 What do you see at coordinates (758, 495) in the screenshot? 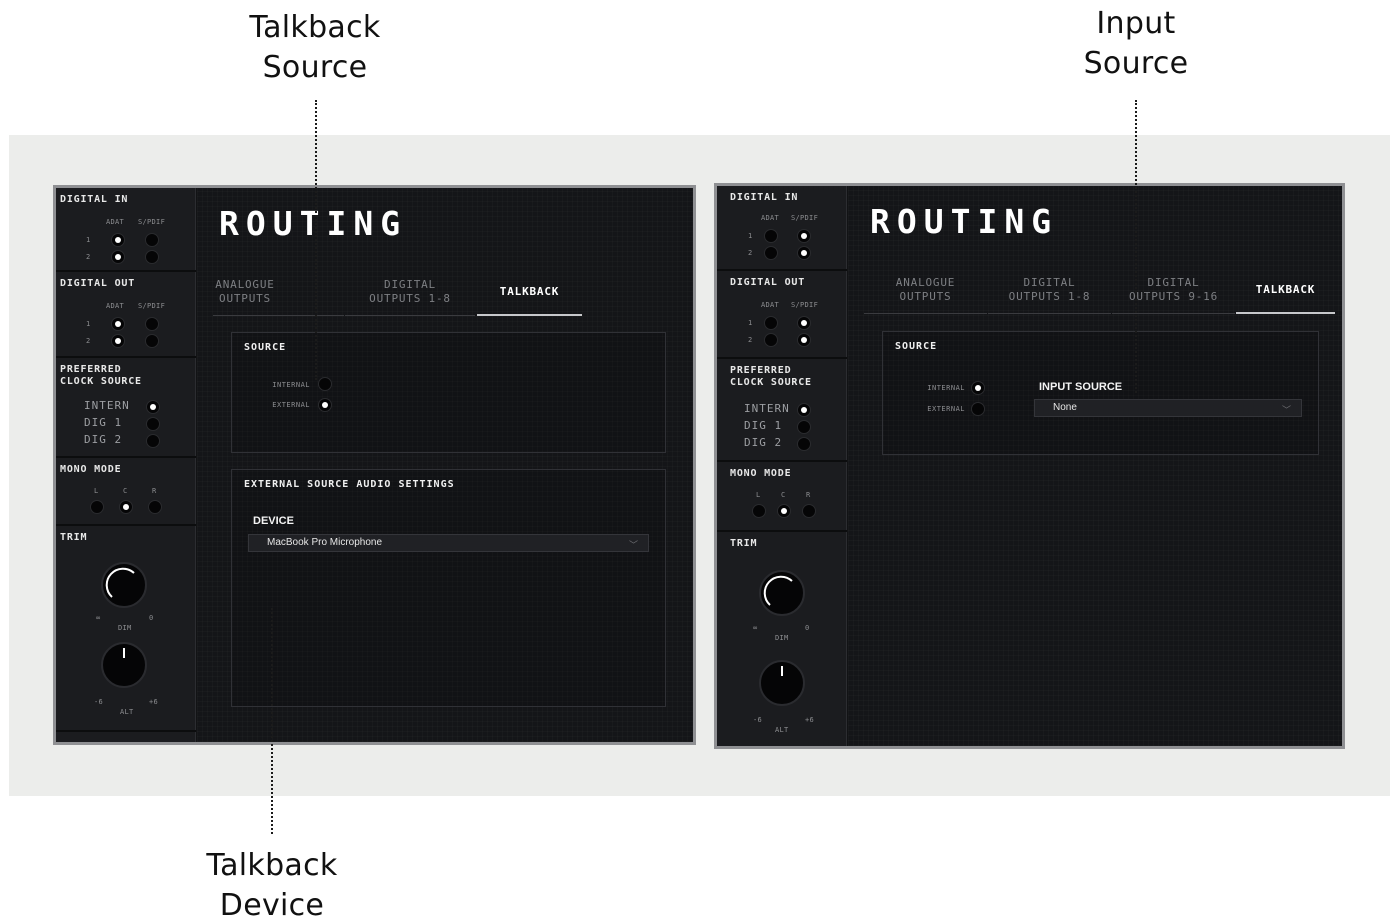
I see `mono-option-label: L` at bounding box center [758, 495].